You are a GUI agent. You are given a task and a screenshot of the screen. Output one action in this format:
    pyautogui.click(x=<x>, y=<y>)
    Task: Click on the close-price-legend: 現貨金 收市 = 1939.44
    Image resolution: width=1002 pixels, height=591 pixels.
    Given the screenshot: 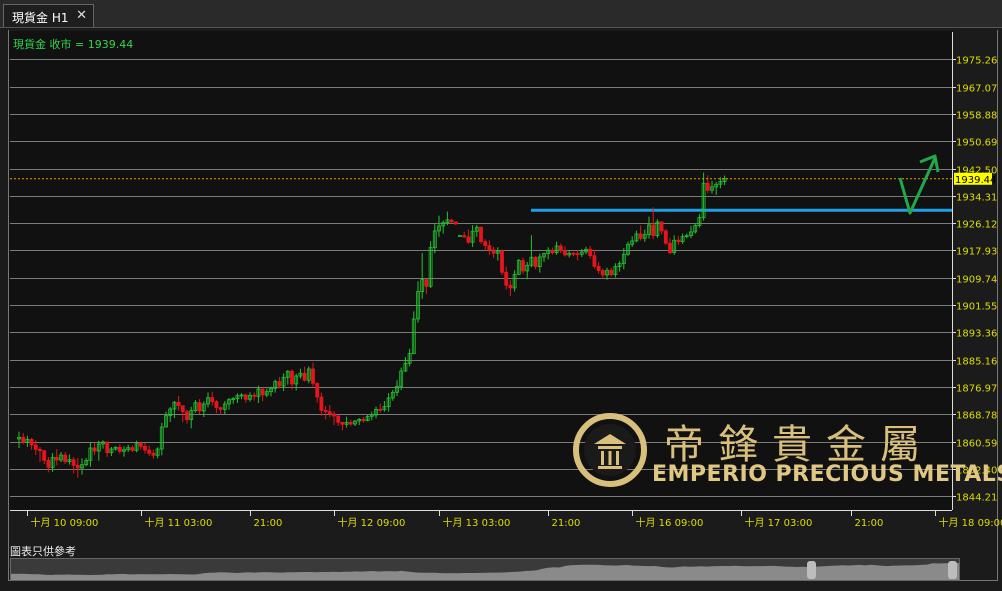 What is the action you would take?
    pyautogui.click(x=73, y=44)
    